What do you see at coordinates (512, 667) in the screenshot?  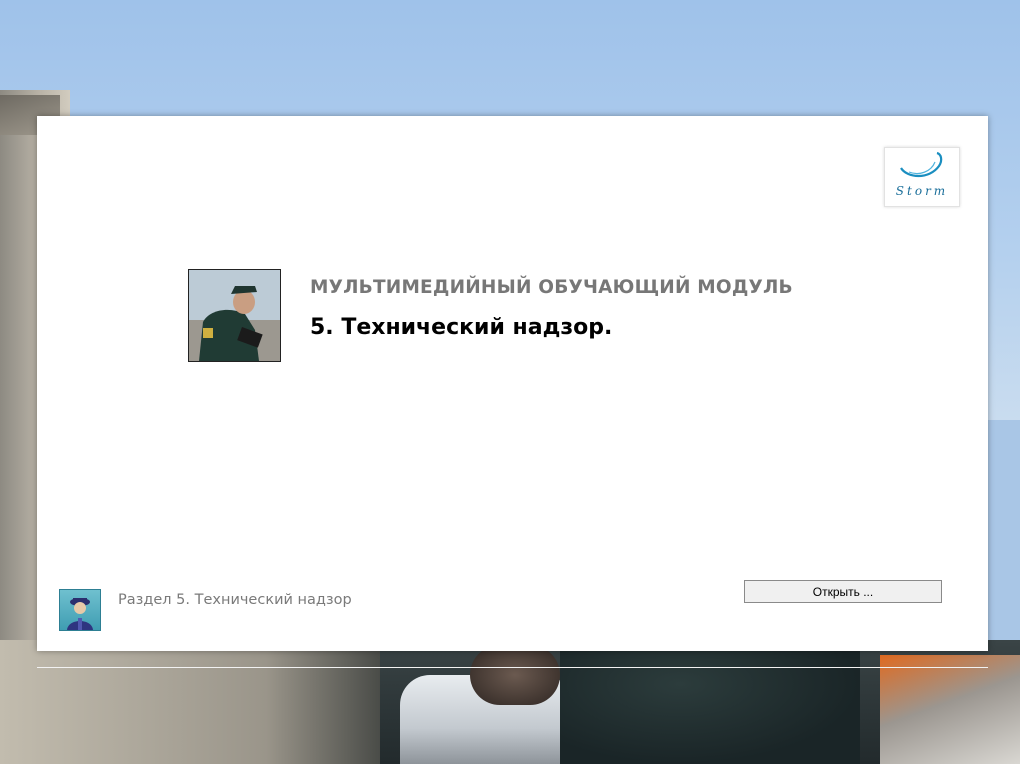 I see `bottom-divider` at bounding box center [512, 667].